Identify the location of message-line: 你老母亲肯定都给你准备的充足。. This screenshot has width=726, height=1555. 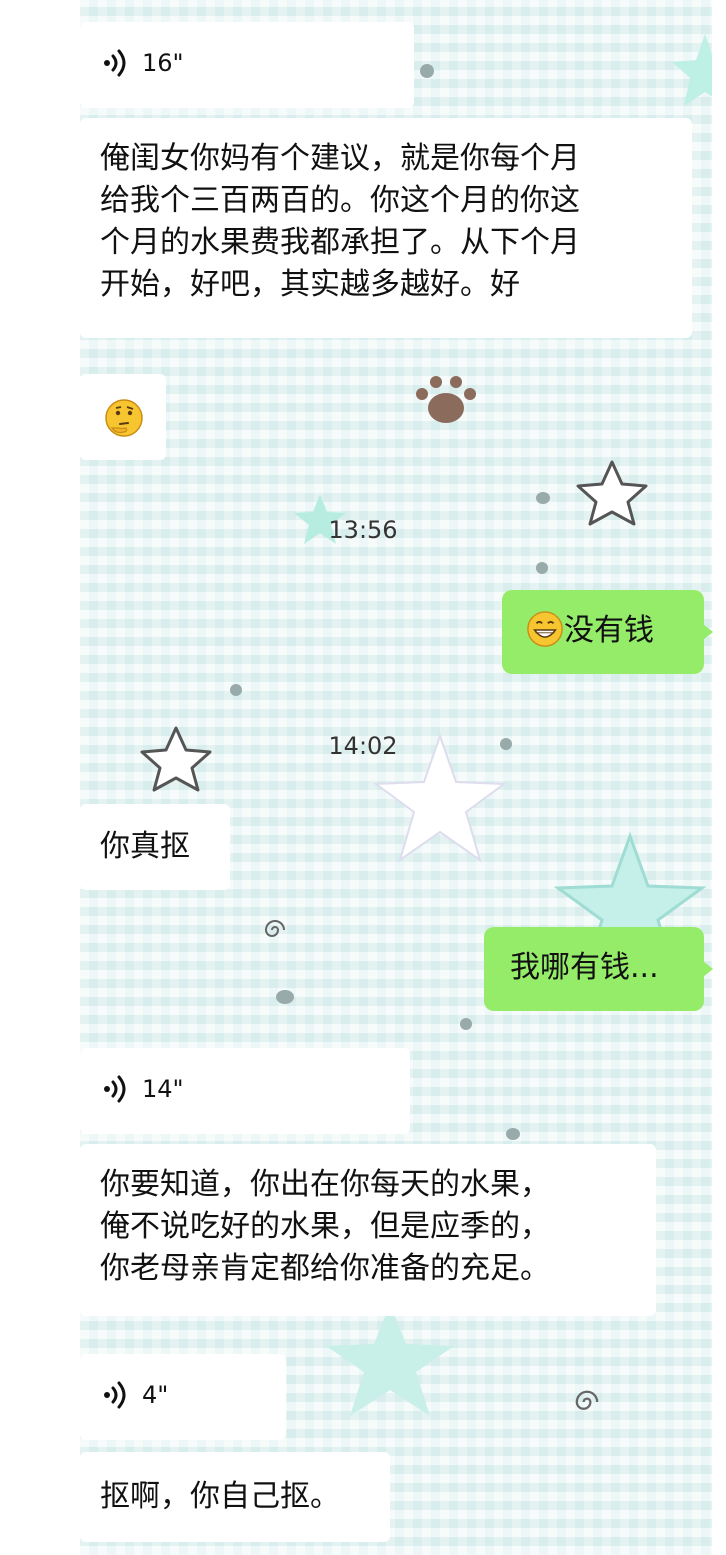
(325, 1268).